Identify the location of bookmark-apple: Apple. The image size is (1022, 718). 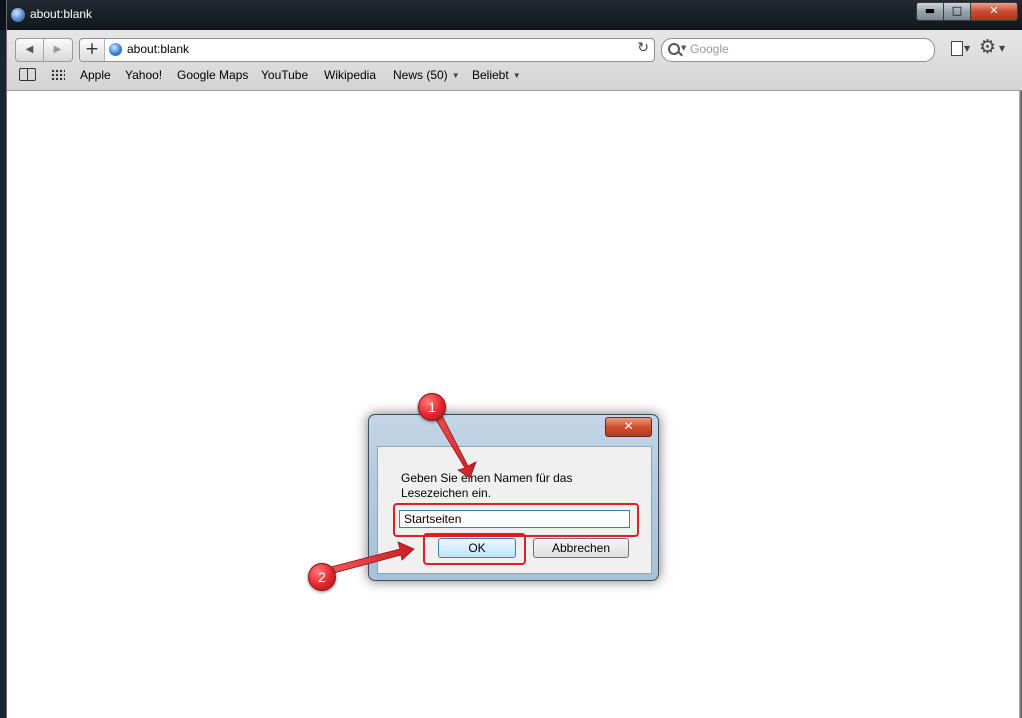
(95, 75).